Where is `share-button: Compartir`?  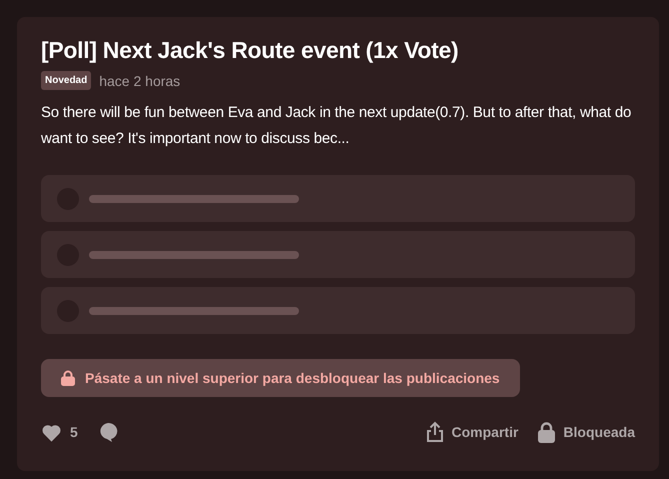
share-button: Compartir is located at coordinates (472, 432).